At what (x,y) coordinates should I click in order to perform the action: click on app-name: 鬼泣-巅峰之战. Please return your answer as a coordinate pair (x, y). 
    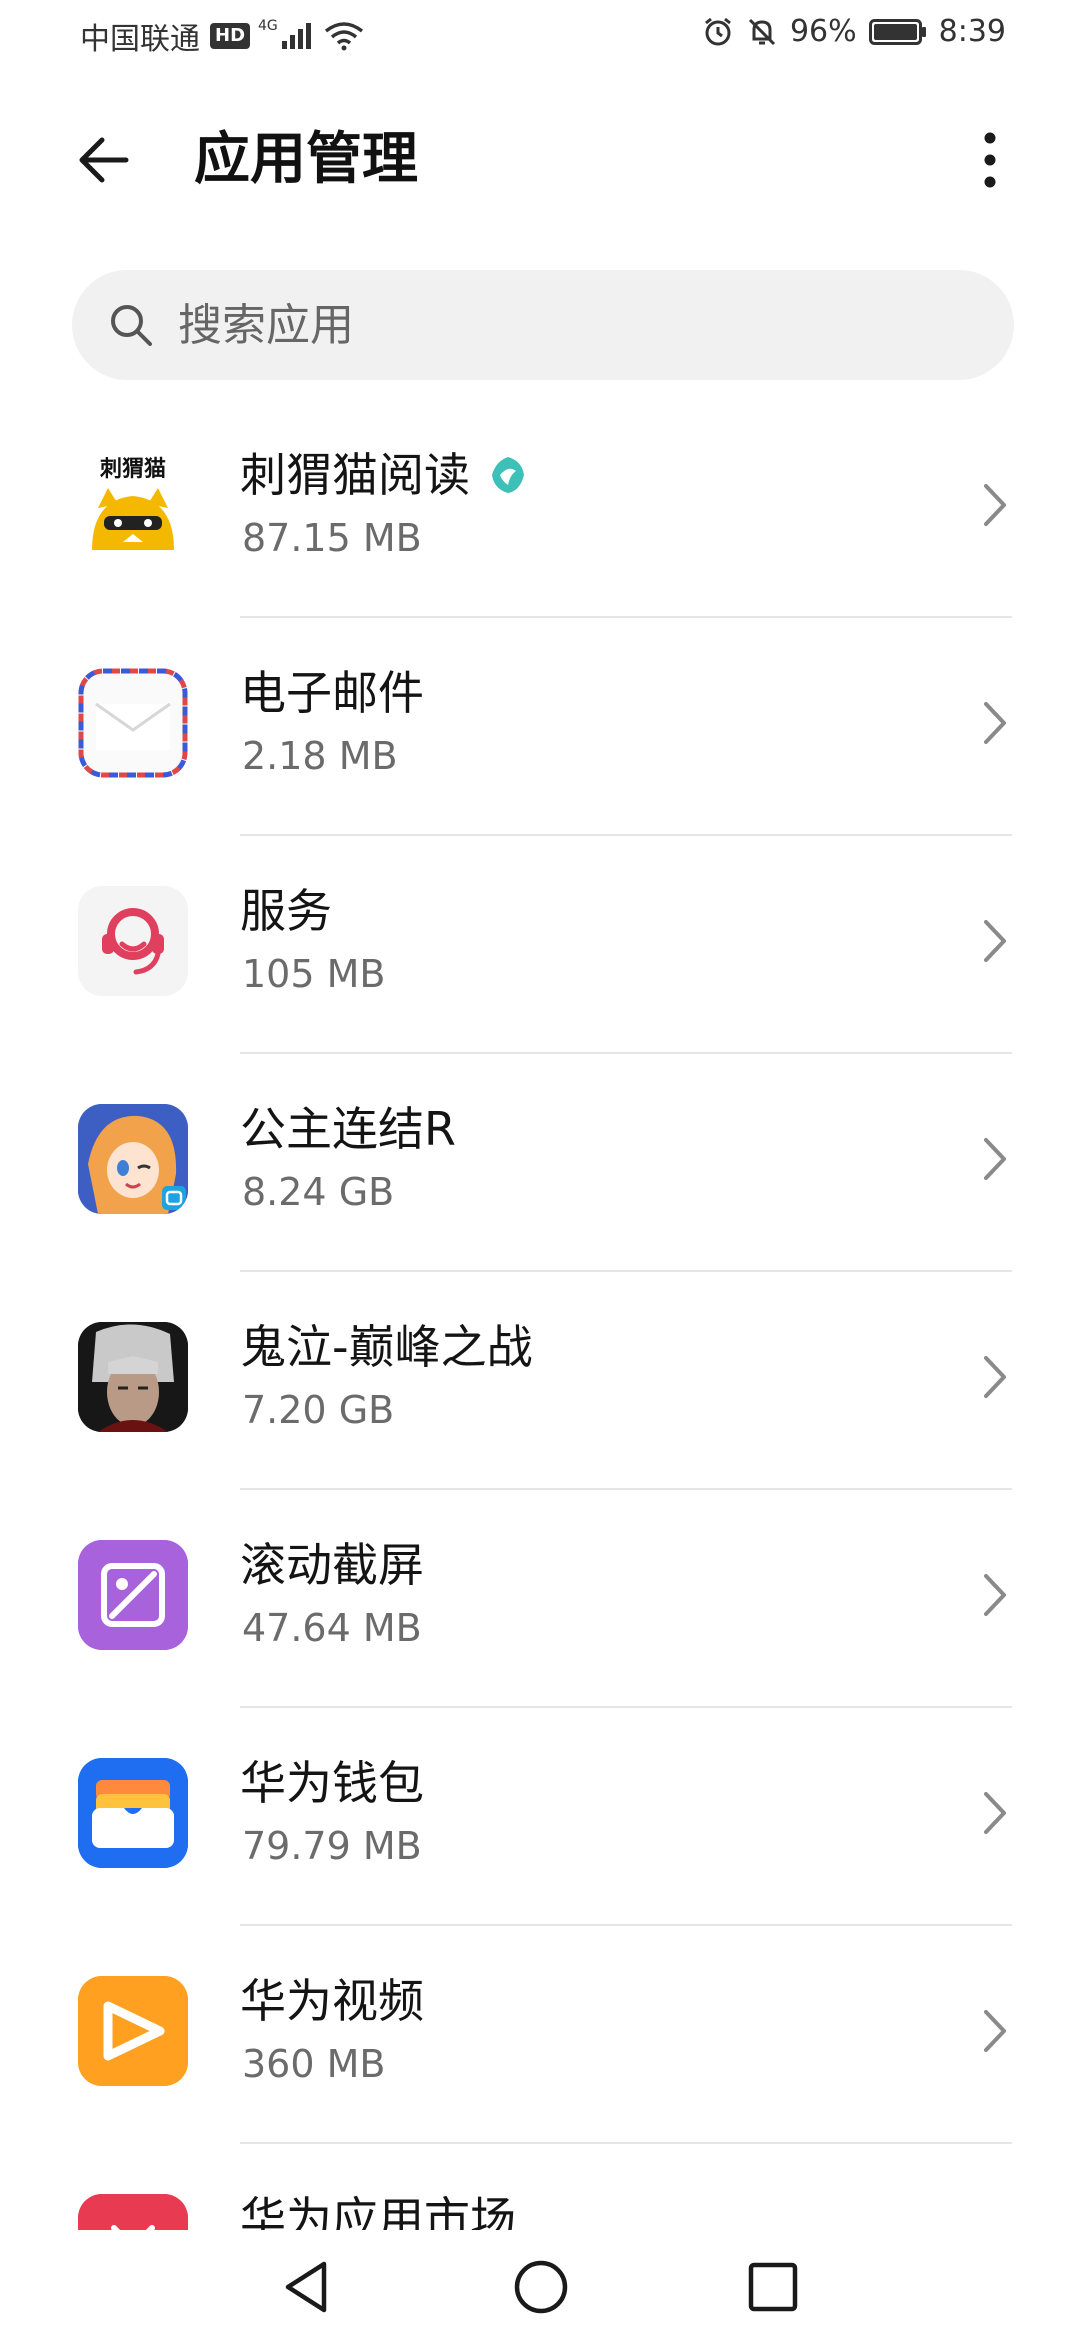
    Looking at the image, I should click on (386, 1347).